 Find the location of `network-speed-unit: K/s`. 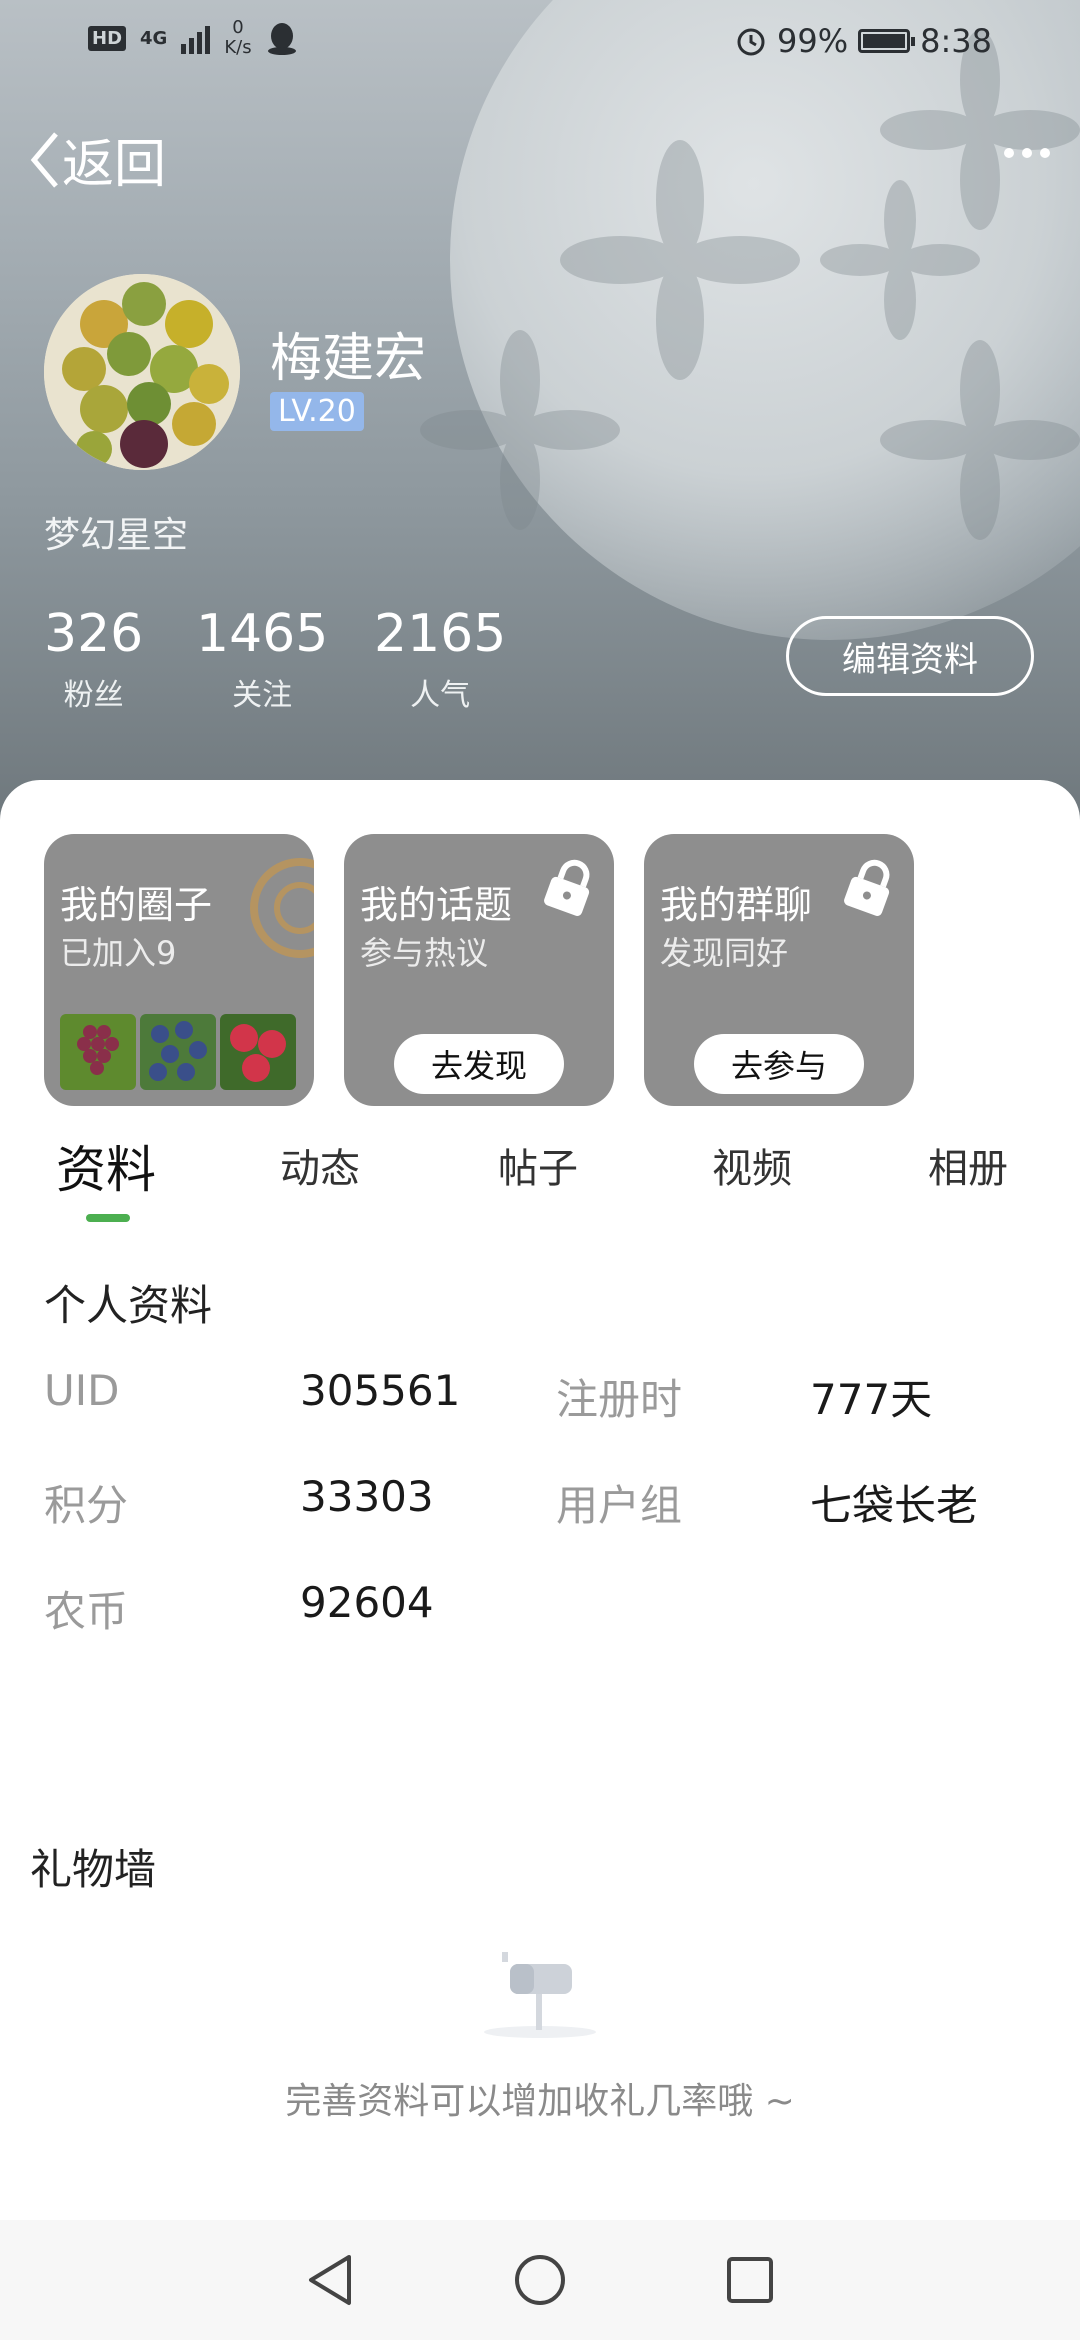

network-speed-unit: K/s is located at coordinates (238, 47).